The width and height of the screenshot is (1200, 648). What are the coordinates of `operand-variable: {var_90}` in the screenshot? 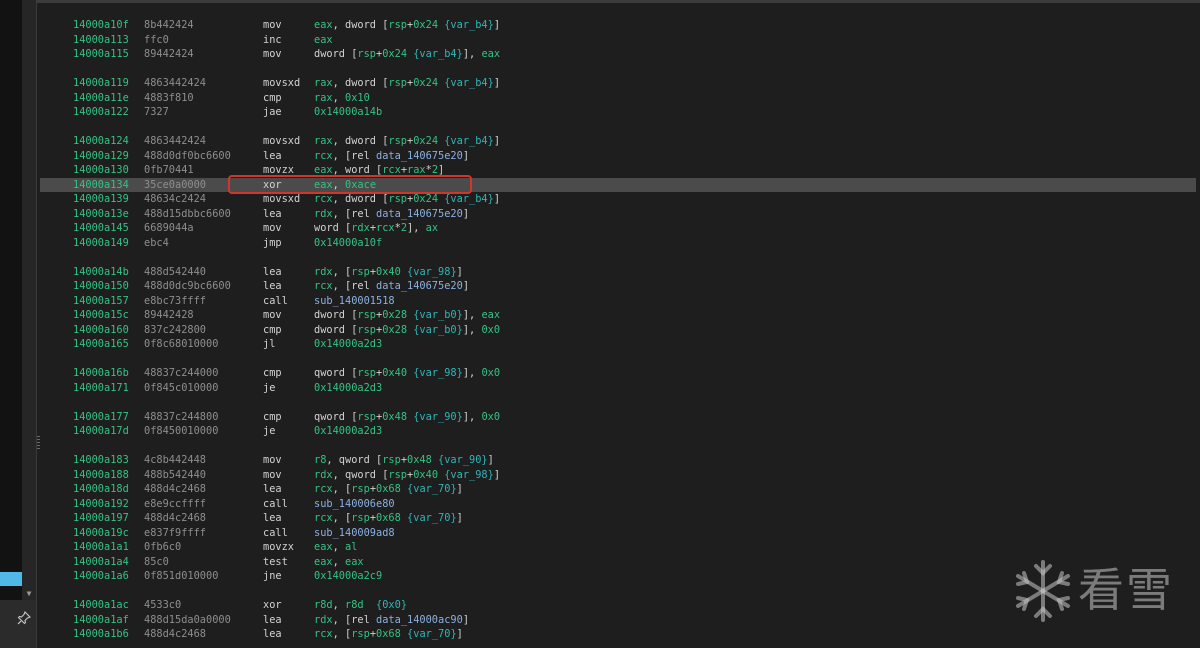 It's located at (438, 417).